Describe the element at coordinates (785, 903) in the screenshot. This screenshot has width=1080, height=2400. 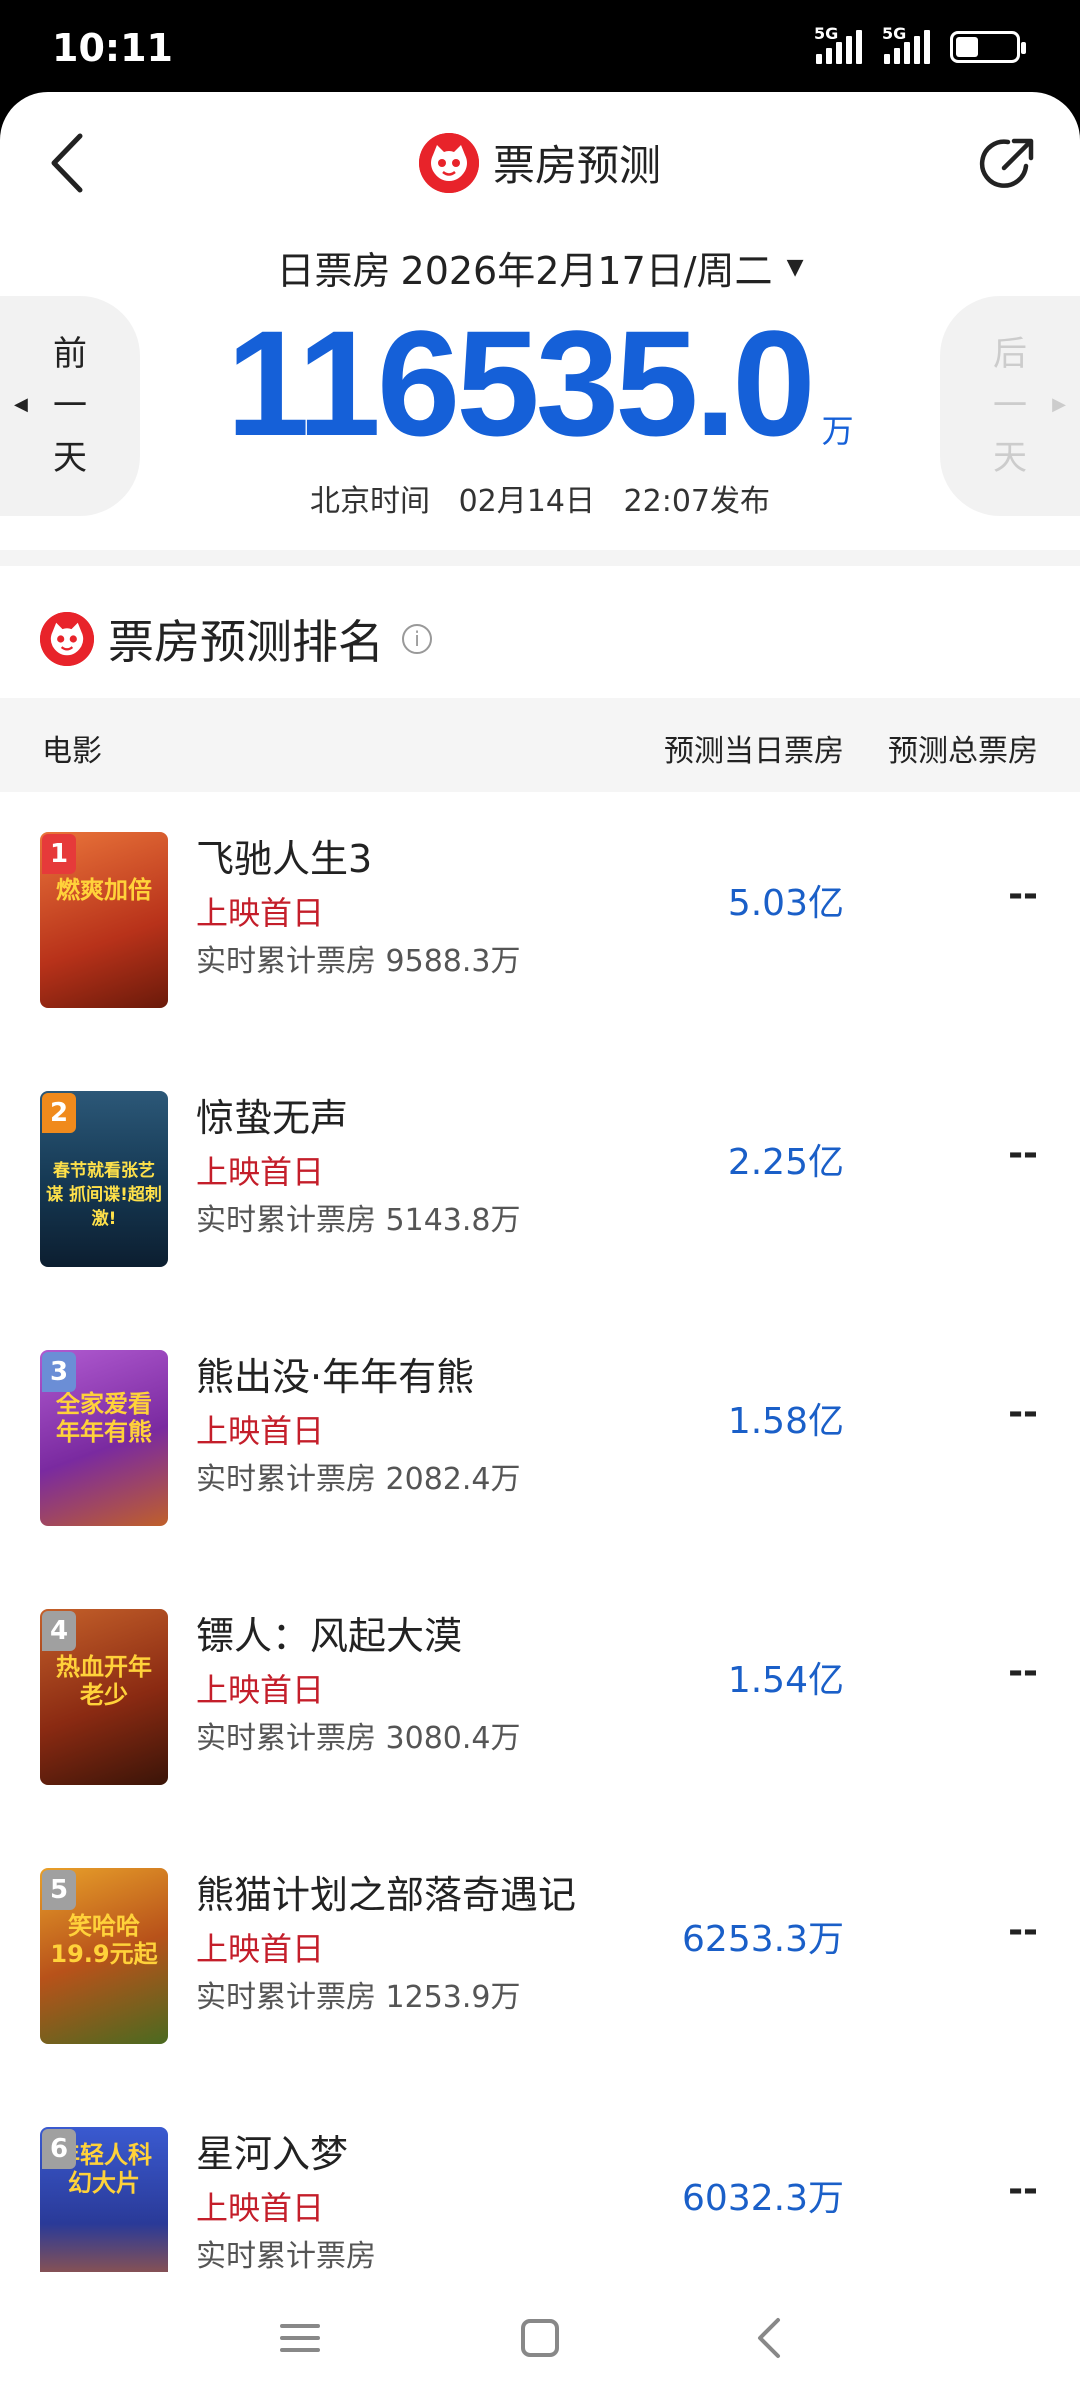
I see `predicted-daily-box-office: 5.03亿` at that location.